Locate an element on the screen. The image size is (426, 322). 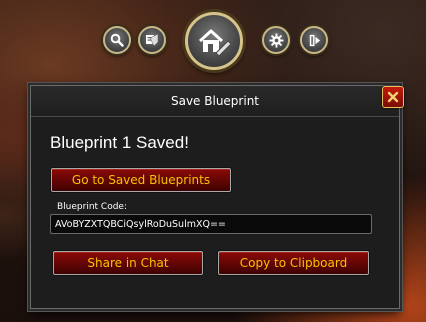
copy-to-clipboard-button: Copy to Clipboard is located at coordinates (293, 263).